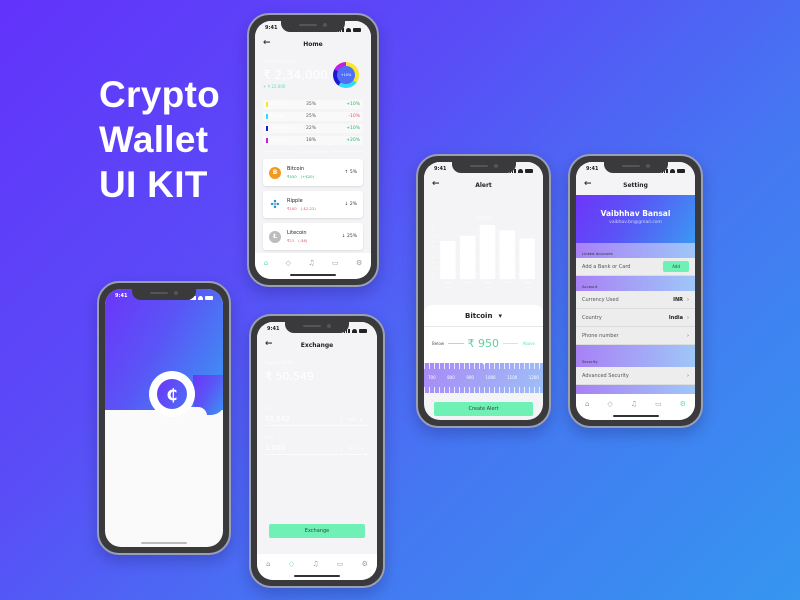 The height and width of the screenshot is (600, 800). What do you see at coordinates (606, 266) in the screenshot?
I see `add-bank-label: Add a Bank or Card` at bounding box center [606, 266].